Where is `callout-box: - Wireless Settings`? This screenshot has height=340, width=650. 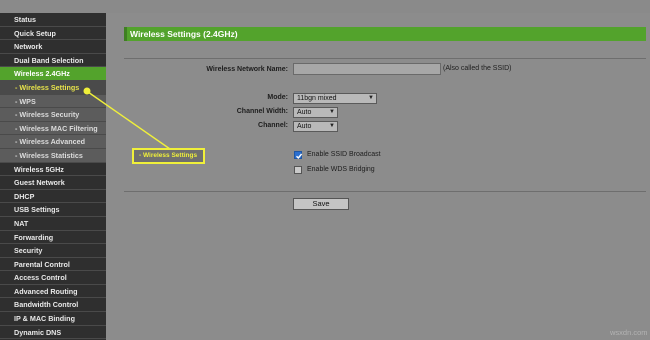 callout-box: - Wireless Settings is located at coordinates (168, 156).